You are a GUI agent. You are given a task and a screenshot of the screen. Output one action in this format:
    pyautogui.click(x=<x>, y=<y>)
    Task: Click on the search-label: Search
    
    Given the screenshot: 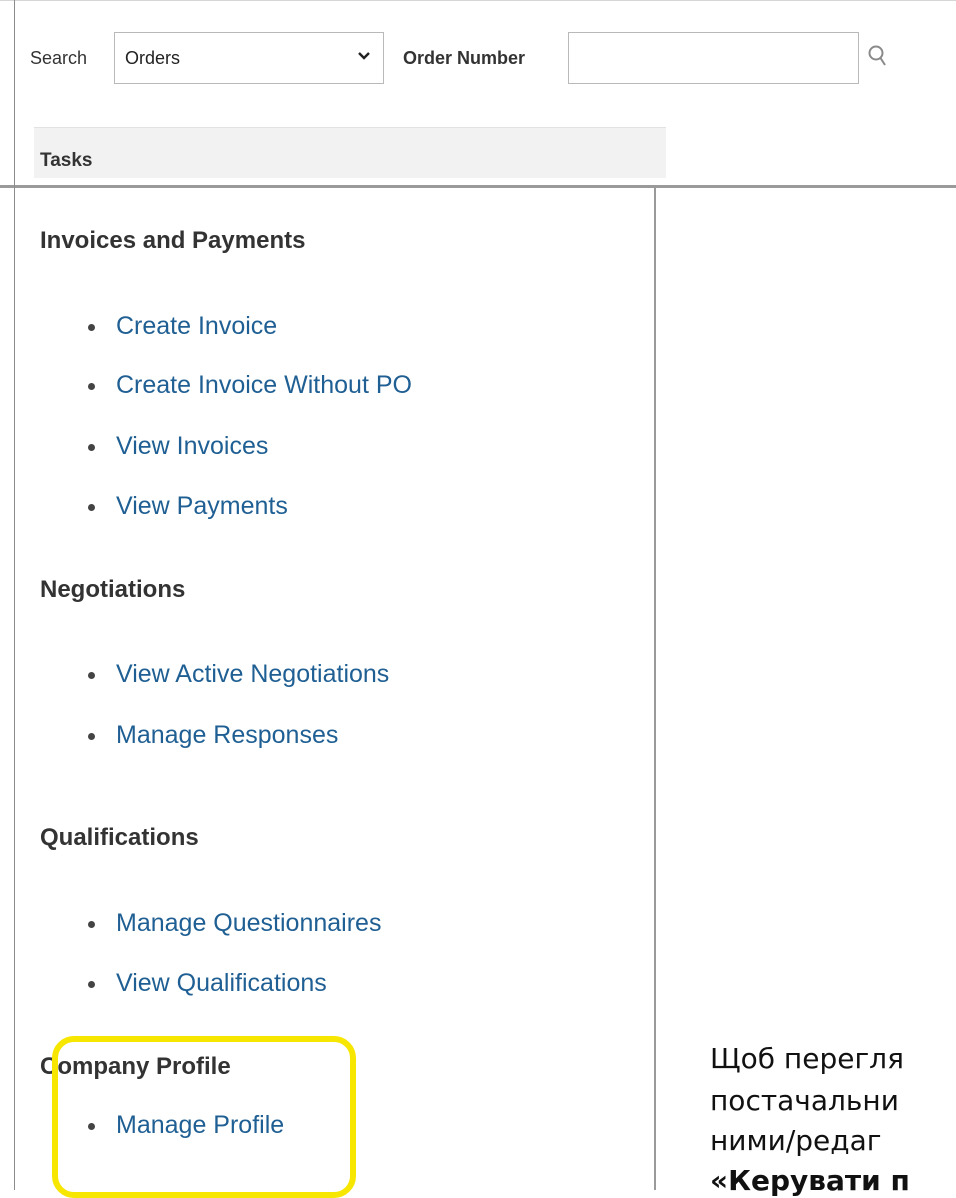 What is the action you would take?
    pyautogui.click(x=59, y=58)
    